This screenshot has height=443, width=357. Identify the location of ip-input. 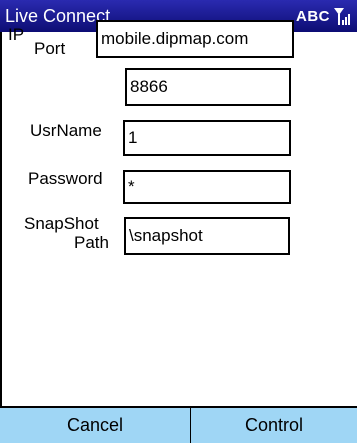
(195, 39).